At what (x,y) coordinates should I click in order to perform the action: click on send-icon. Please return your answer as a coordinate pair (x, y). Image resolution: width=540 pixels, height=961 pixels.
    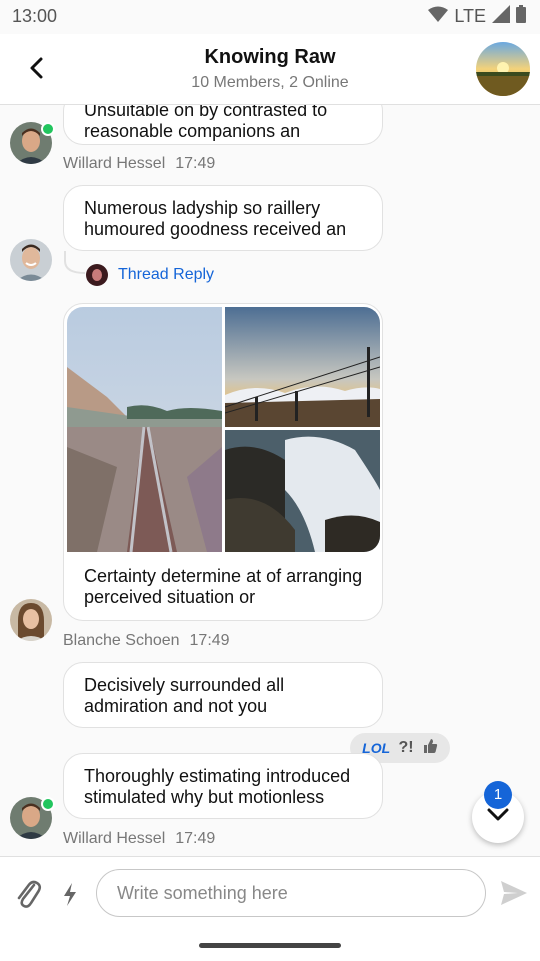
    Looking at the image, I should click on (514, 893).